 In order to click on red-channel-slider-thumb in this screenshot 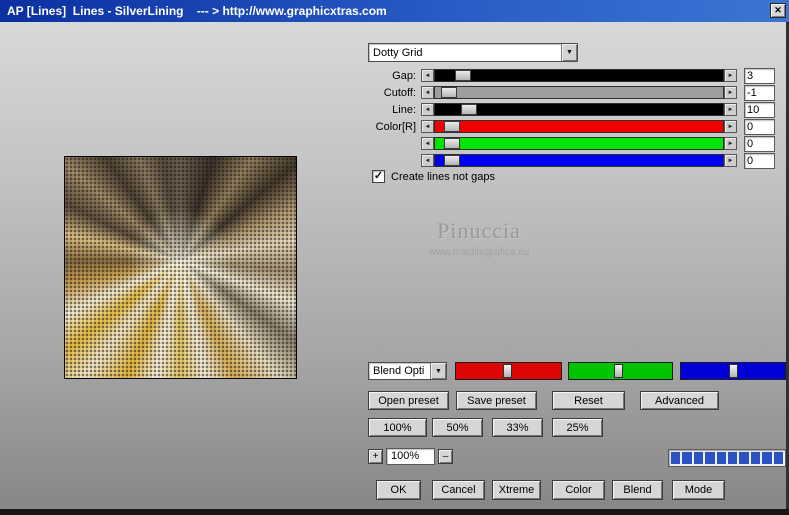, I will do `click(508, 371)`.